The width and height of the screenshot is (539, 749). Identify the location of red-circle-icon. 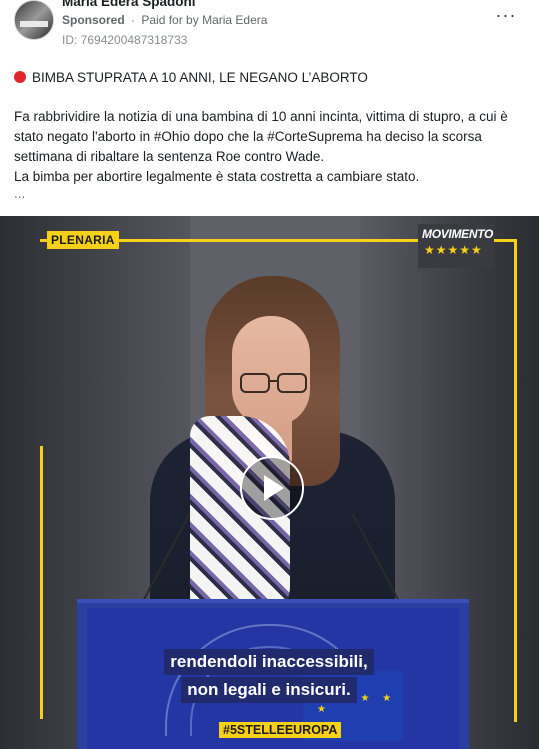
(20, 77).